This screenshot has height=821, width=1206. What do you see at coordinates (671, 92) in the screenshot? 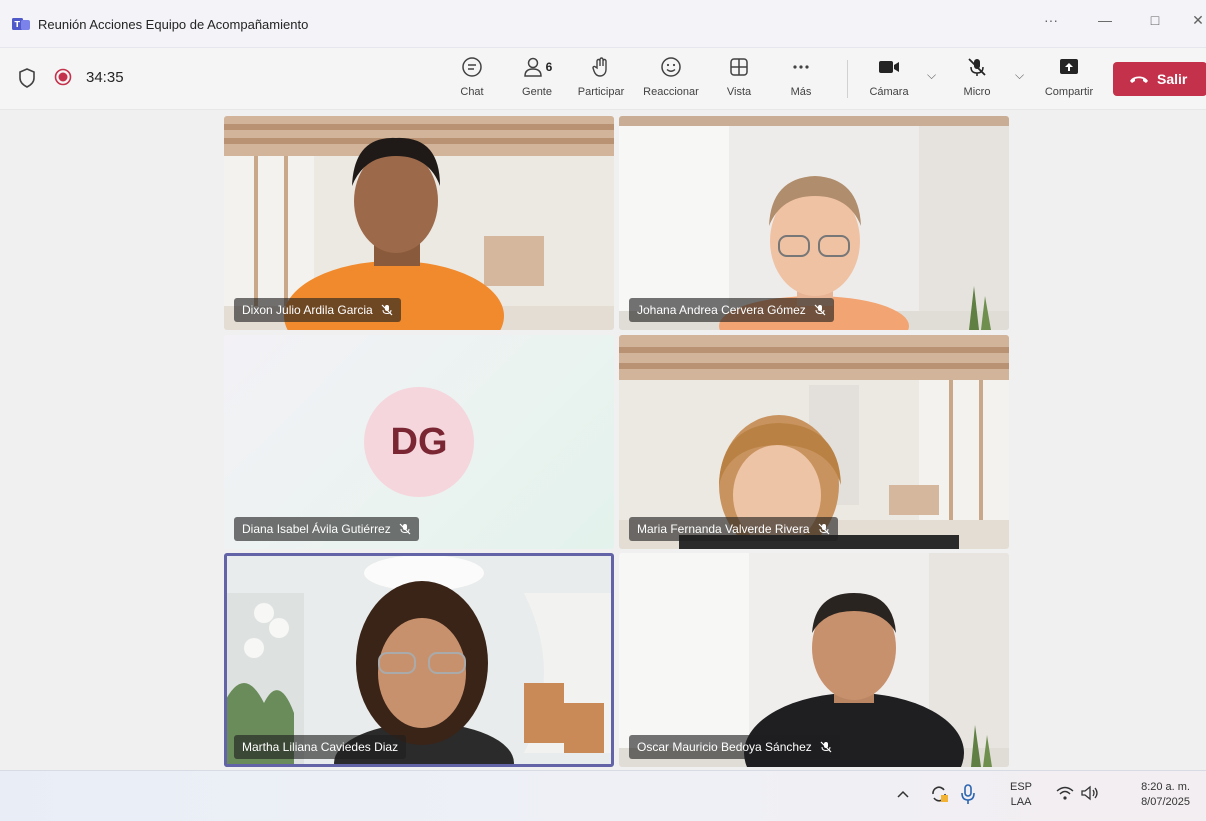
I see `react-label: Reaccionar` at bounding box center [671, 92].